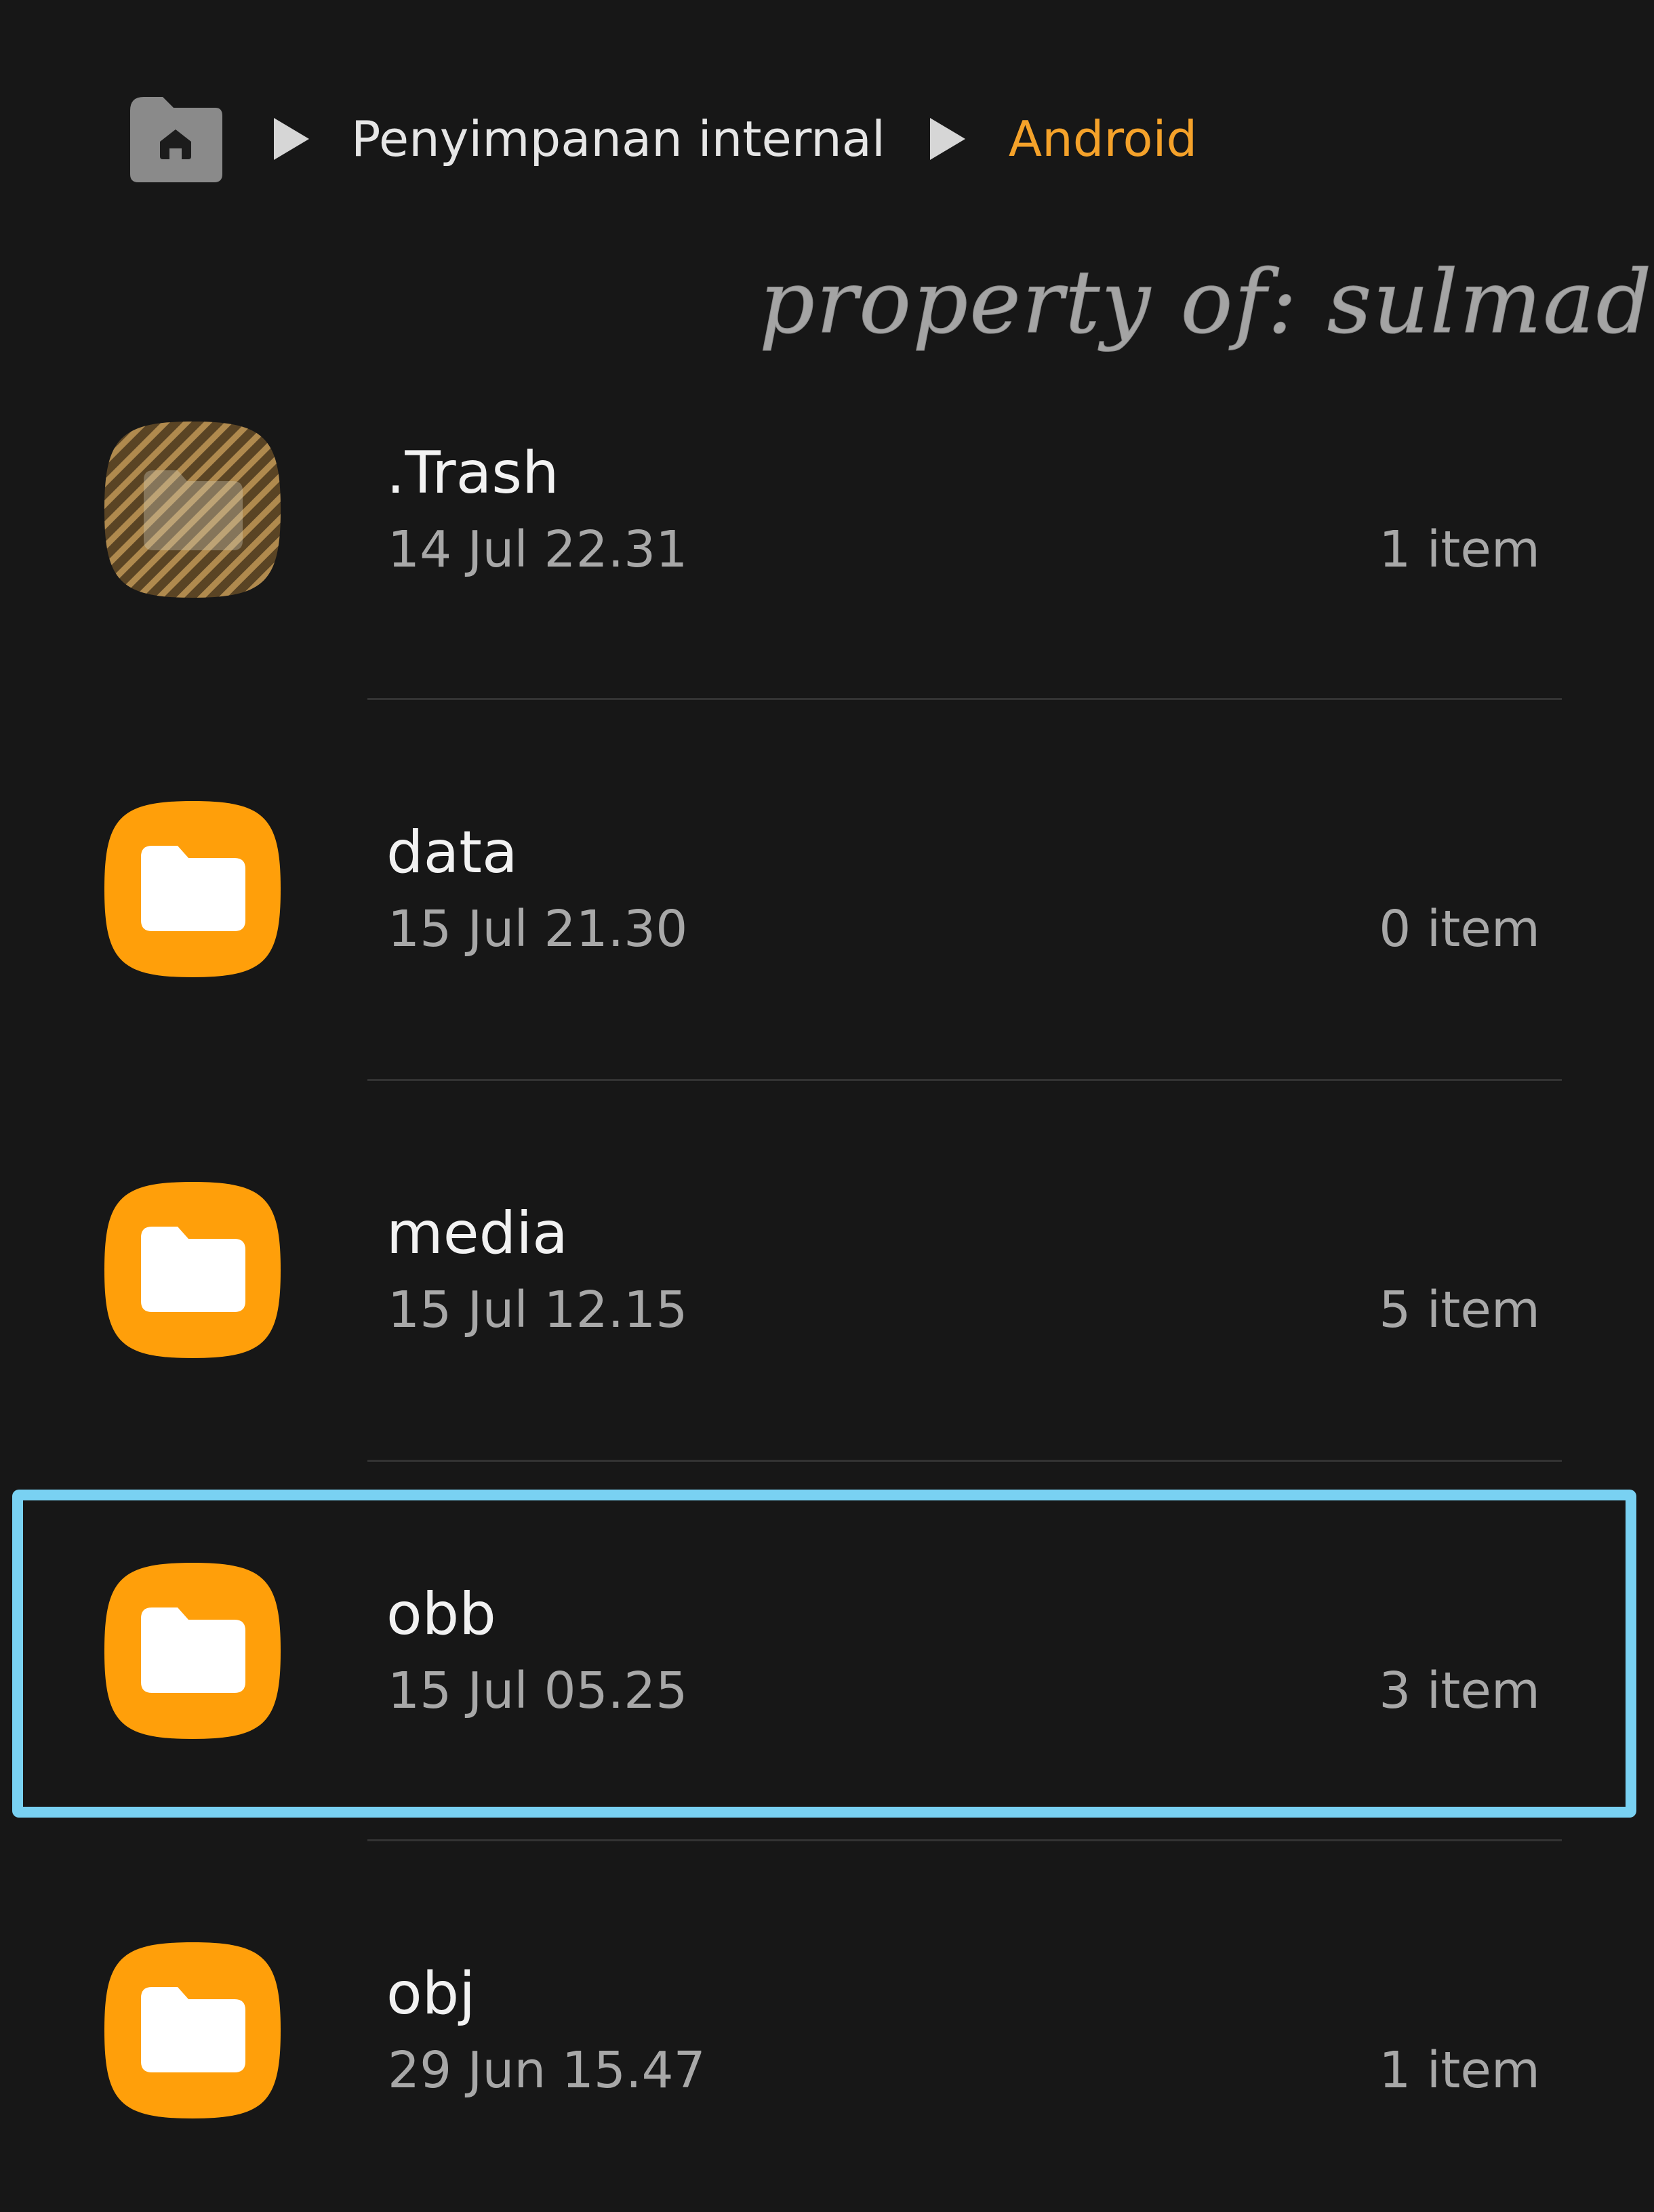  What do you see at coordinates (431, 1994) in the screenshot?
I see `file-name: obj` at bounding box center [431, 1994].